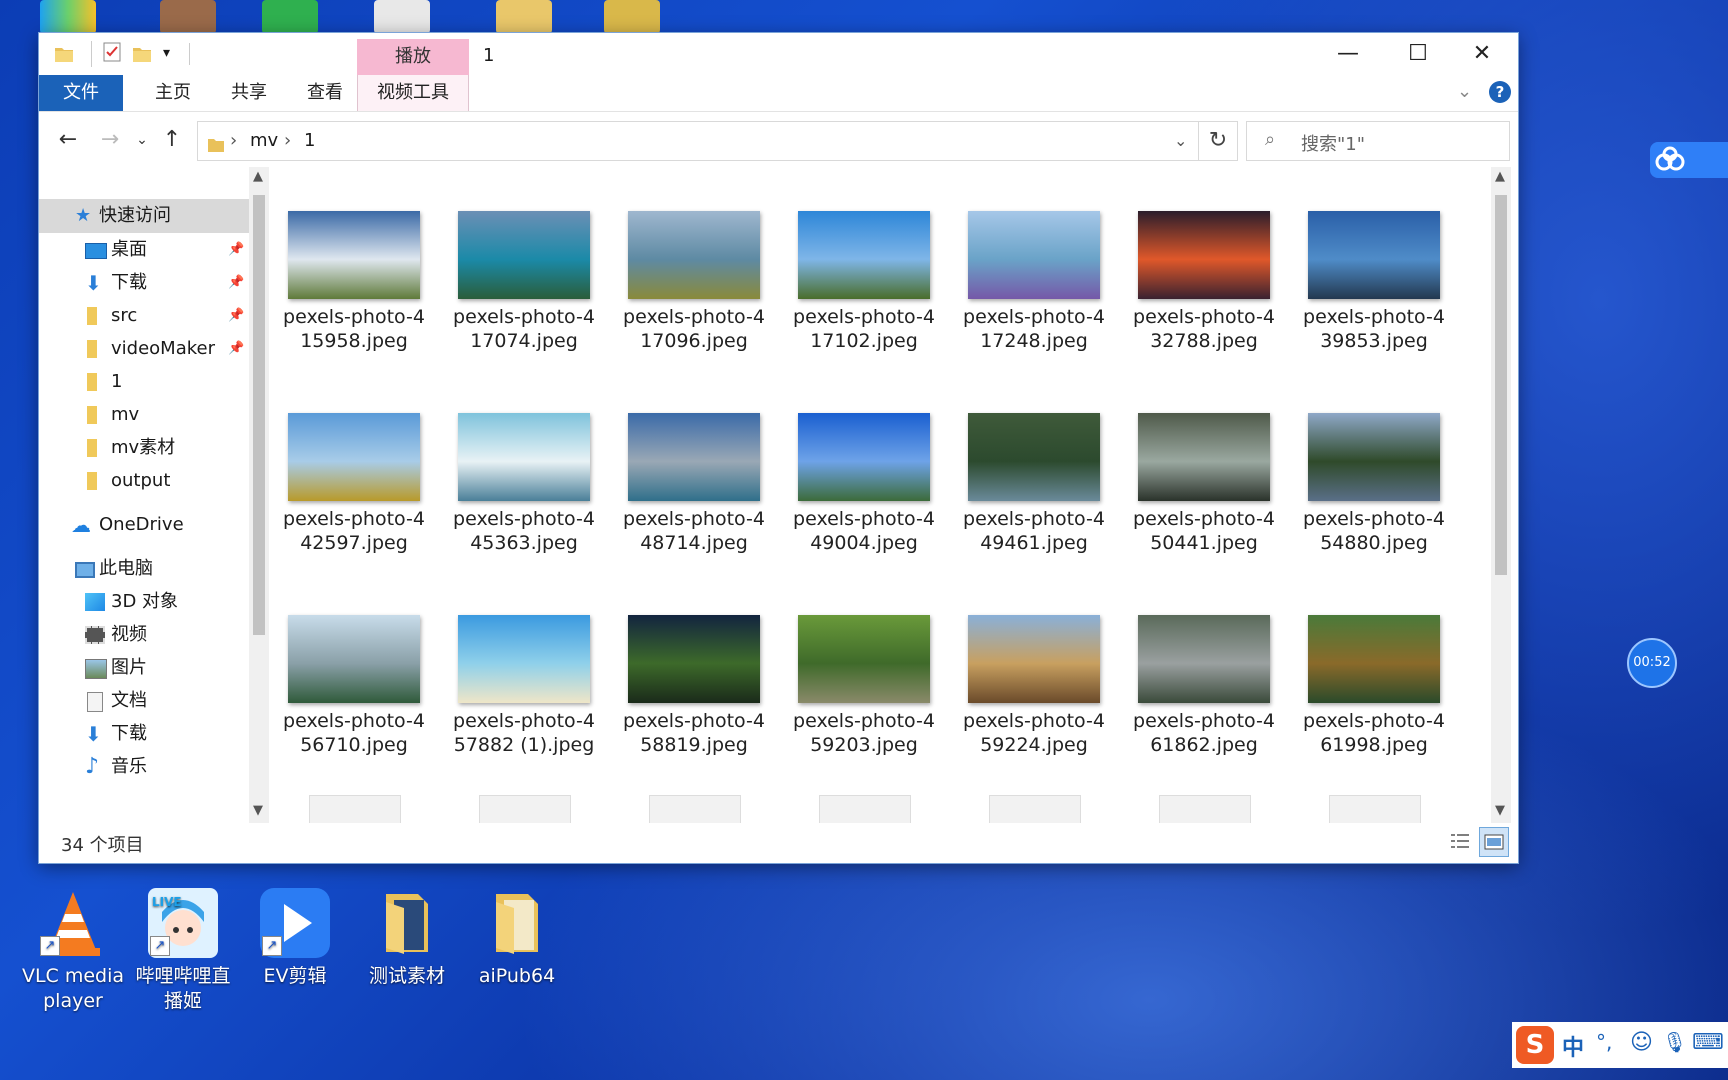  What do you see at coordinates (1674, 1042) in the screenshot?
I see `microphone-icon: 🎙` at bounding box center [1674, 1042].